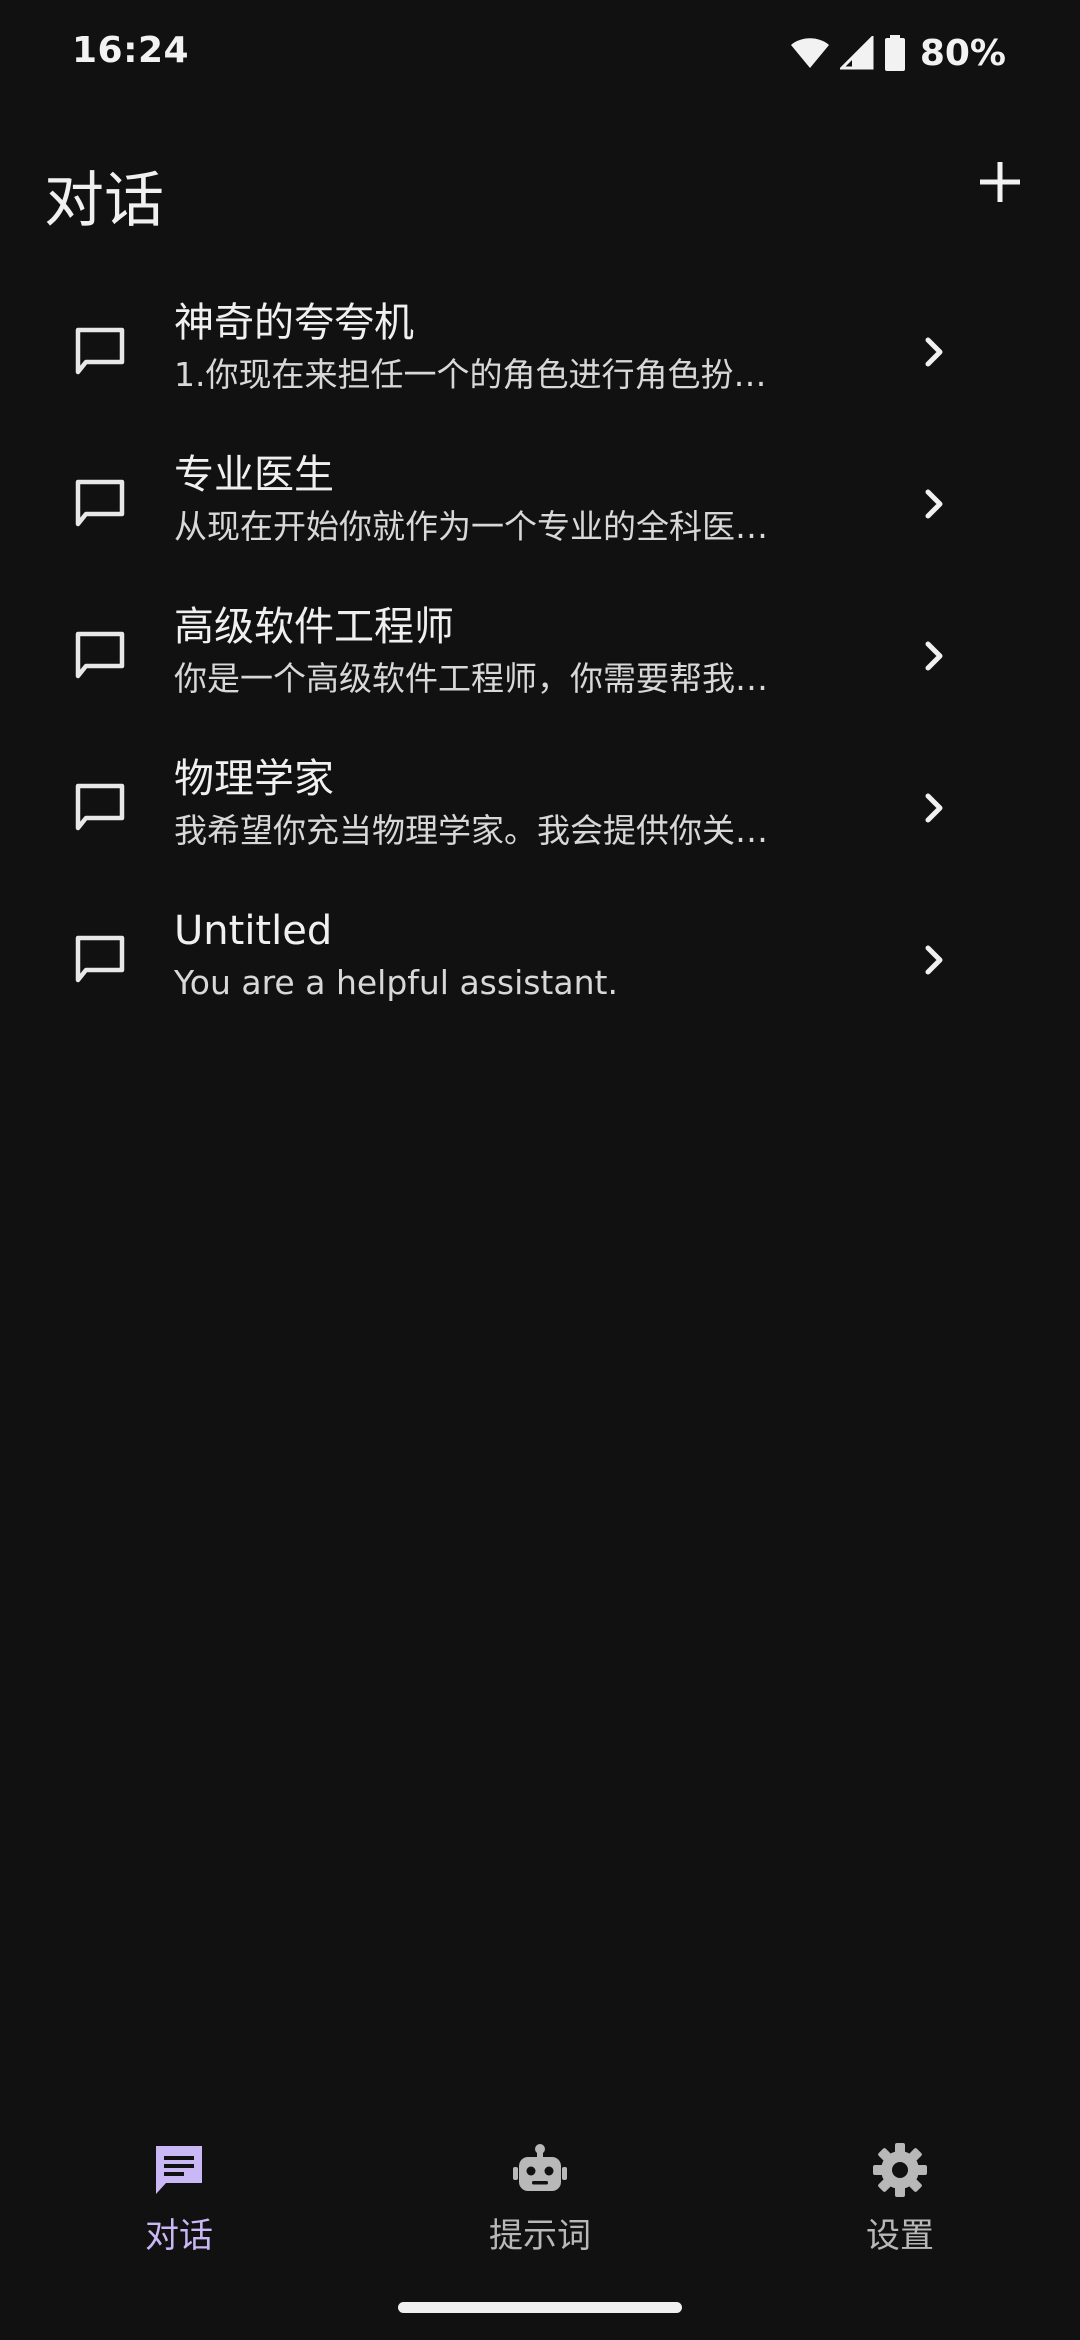 This screenshot has height=2340, width=1080. I want to click on conversation-item: Untitled You are a helpful assistant., so click(540, 962).